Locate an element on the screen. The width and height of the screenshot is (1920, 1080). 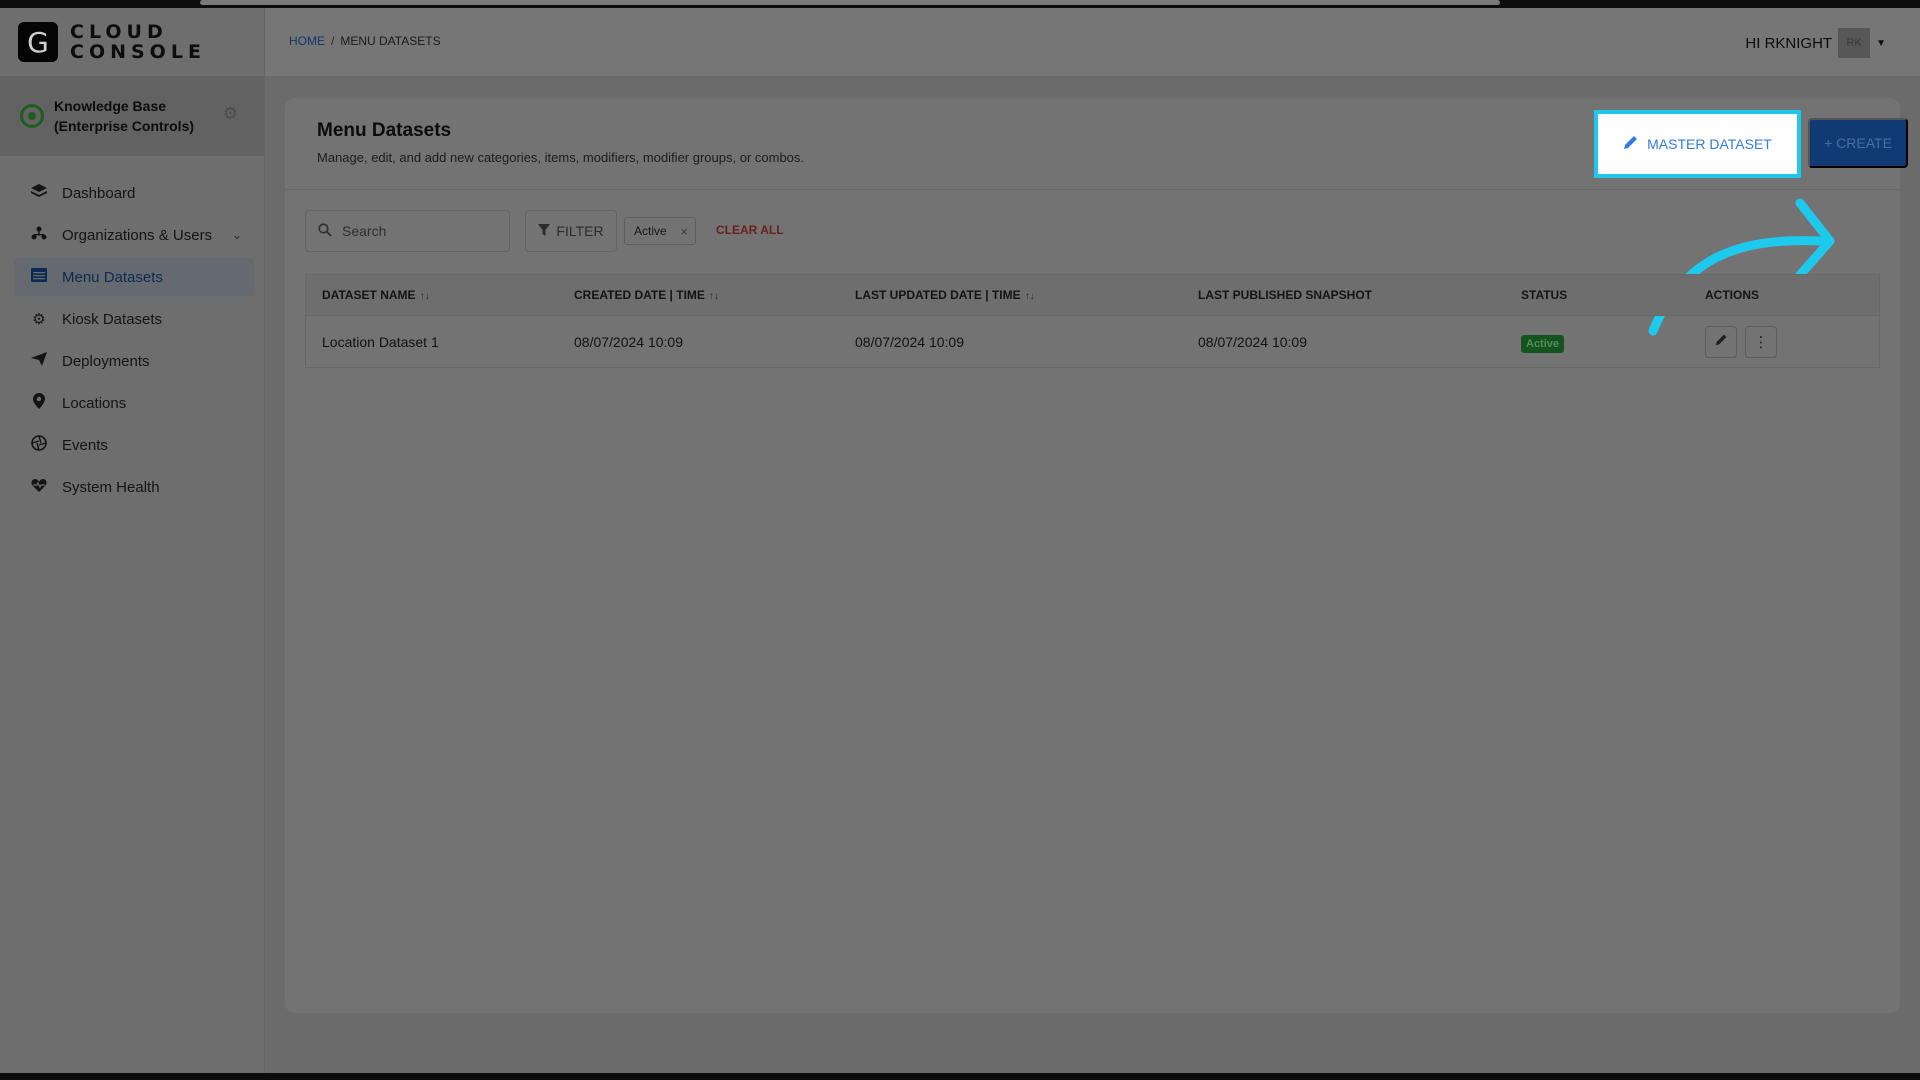
master-dataset-label: MASTER DATASET is located at coordinates (1709, 144).